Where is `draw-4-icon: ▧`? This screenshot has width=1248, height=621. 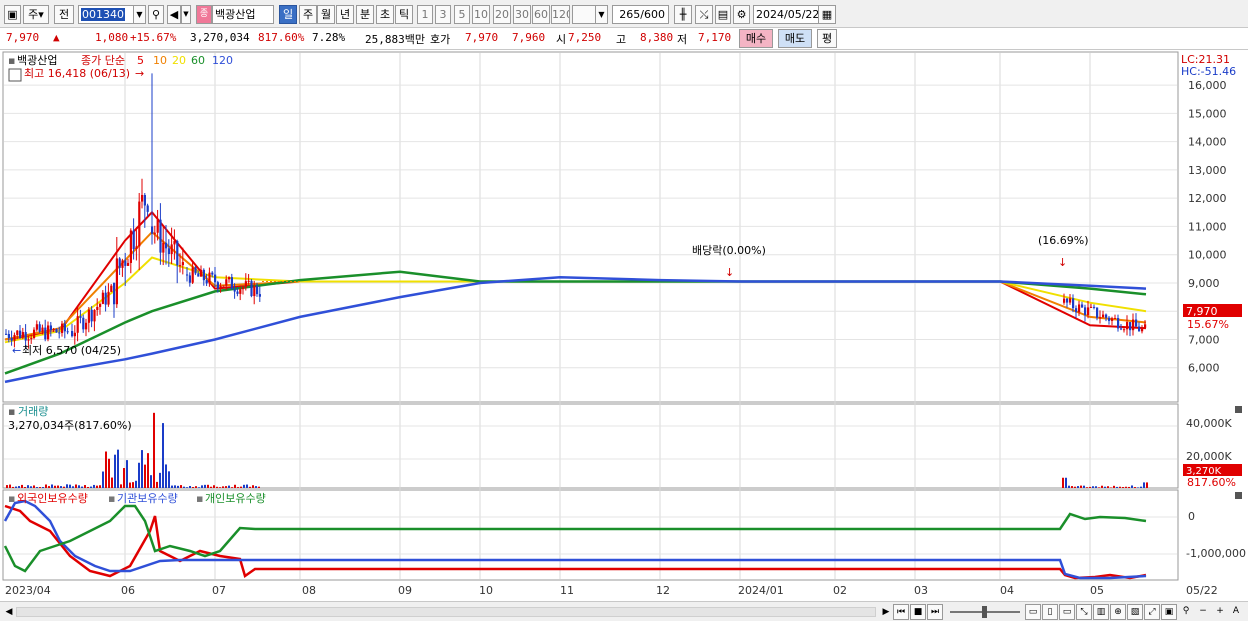 draw-4-icon: ▧ is located at coordinates (1135, 612).